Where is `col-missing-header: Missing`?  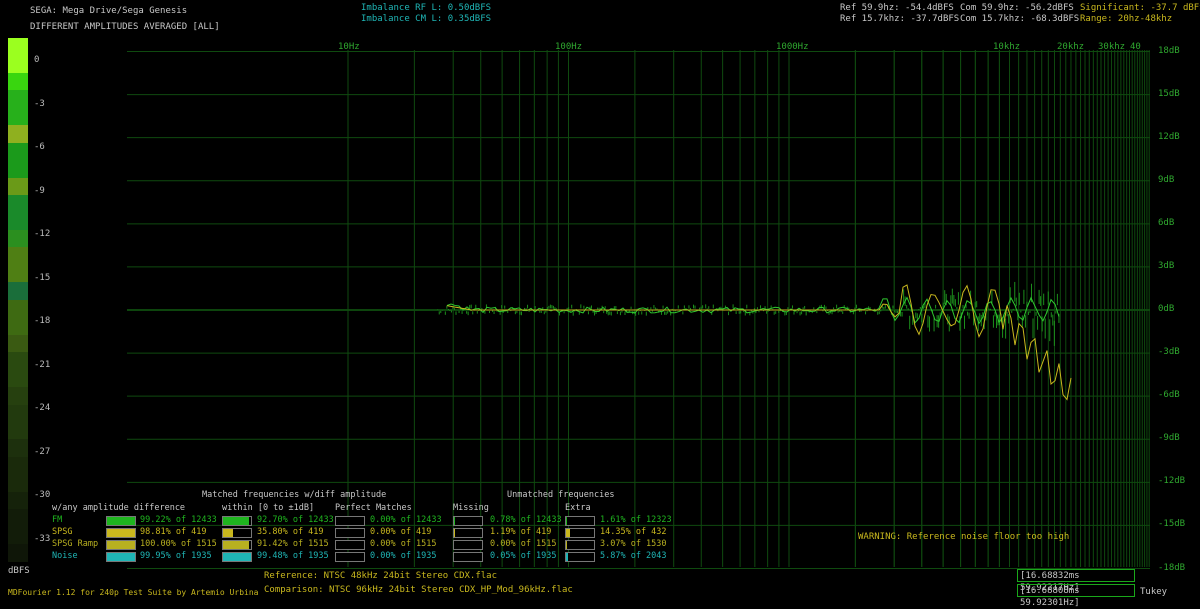
col-missing-header: Missing is located at coordinates (471, 508).